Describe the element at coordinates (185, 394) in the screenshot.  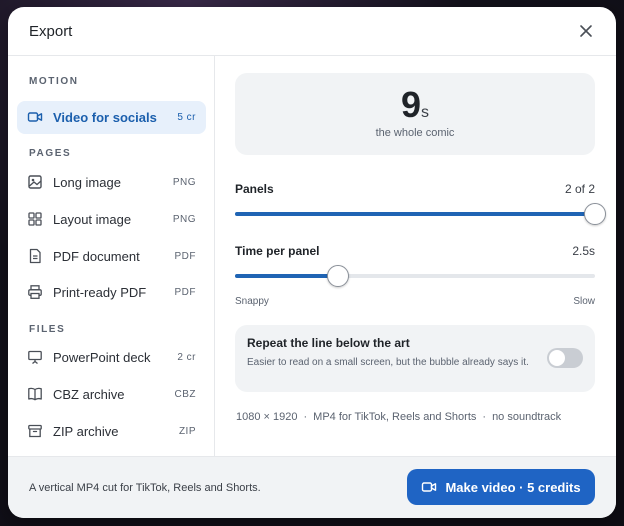
I see `format-tag: CBZ` at that location.